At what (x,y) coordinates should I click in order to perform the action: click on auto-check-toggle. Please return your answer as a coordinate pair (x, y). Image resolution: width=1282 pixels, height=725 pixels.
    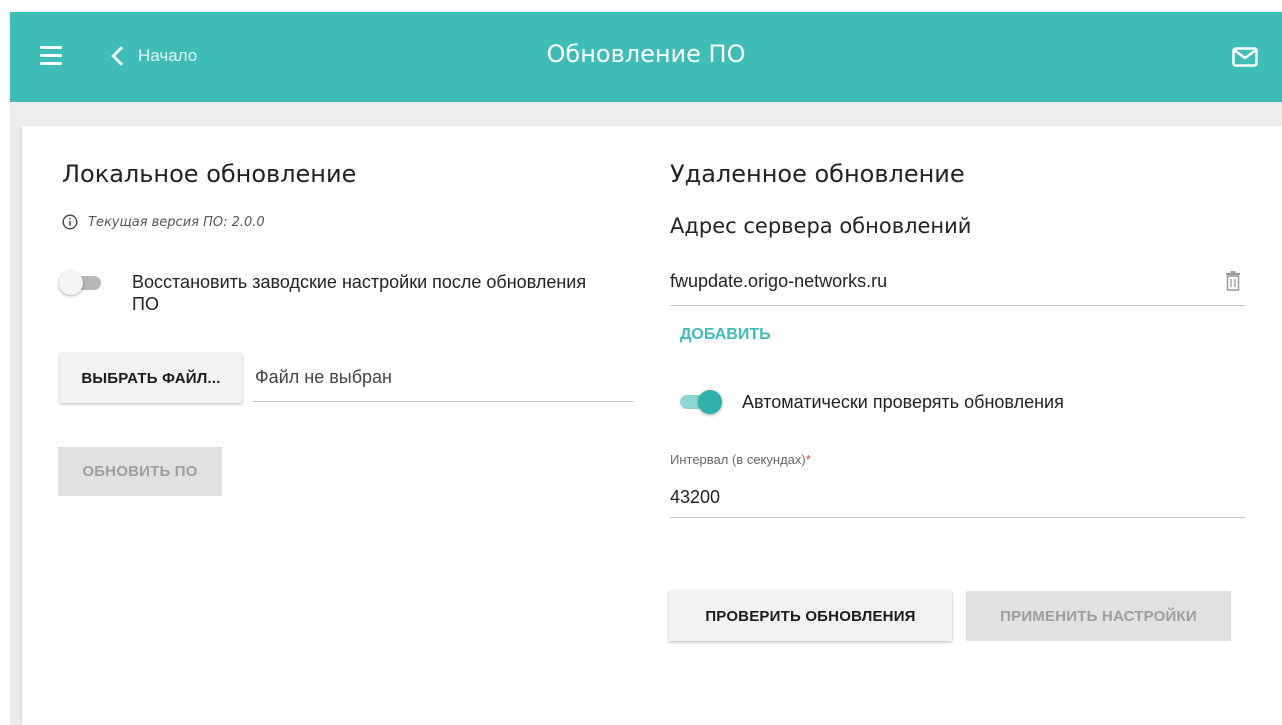
    Looking at the image, I should click on (699, 402).